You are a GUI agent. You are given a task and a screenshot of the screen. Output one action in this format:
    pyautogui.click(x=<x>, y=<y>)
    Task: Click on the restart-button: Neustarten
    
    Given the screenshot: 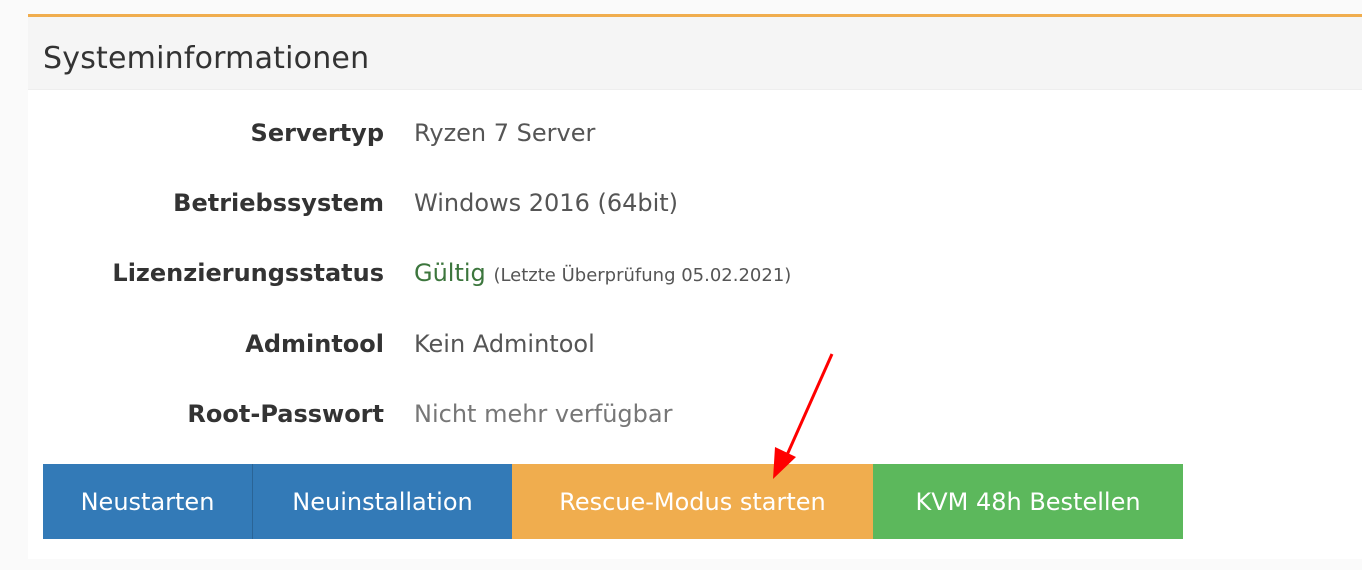 What is the action you would take?
    pyautogui.click(x=148, y=501)
    